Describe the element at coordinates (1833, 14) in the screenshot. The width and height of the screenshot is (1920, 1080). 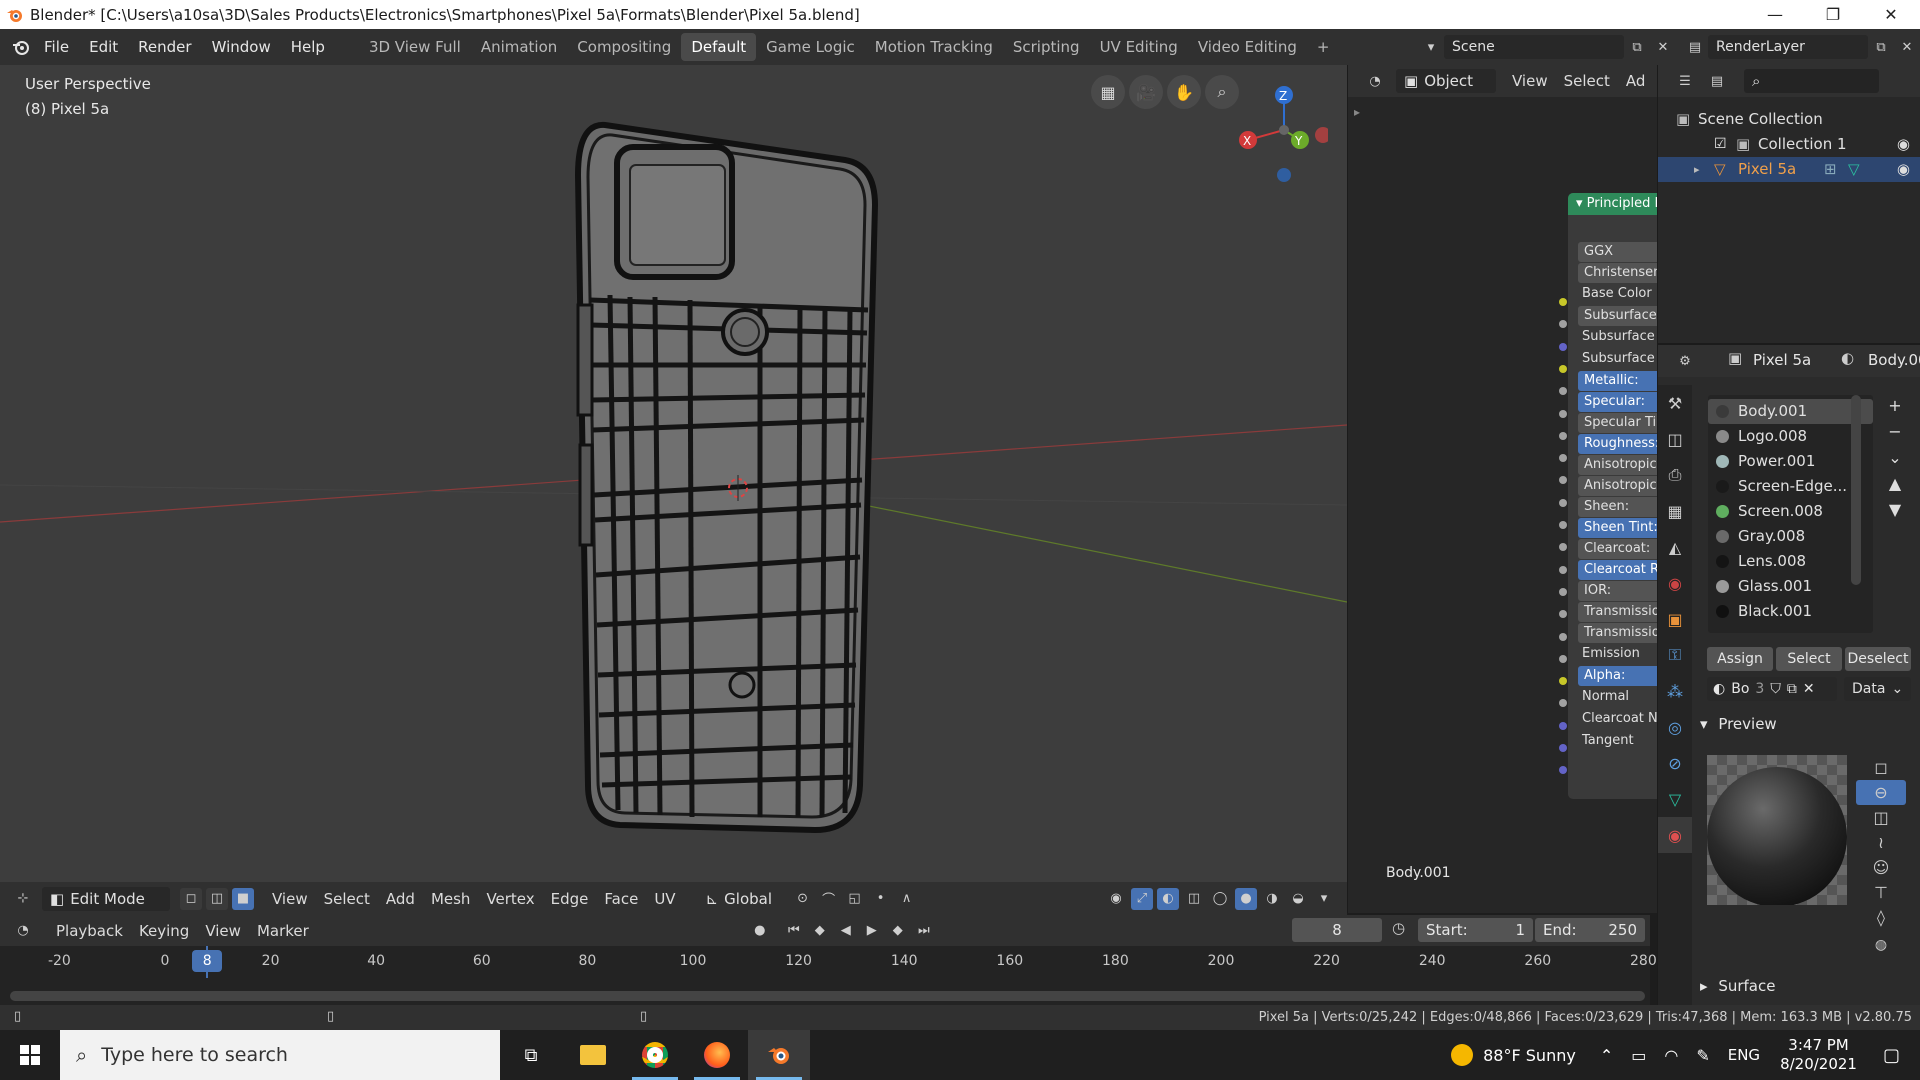
I see `maximize-button: ❐` at that location.